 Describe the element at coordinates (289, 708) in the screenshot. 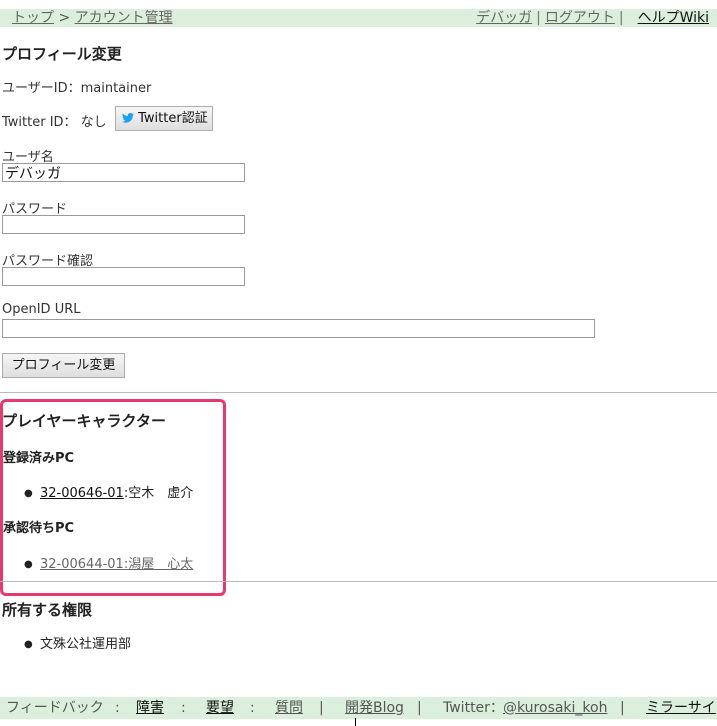

I see `question-link: 質問` at that location.